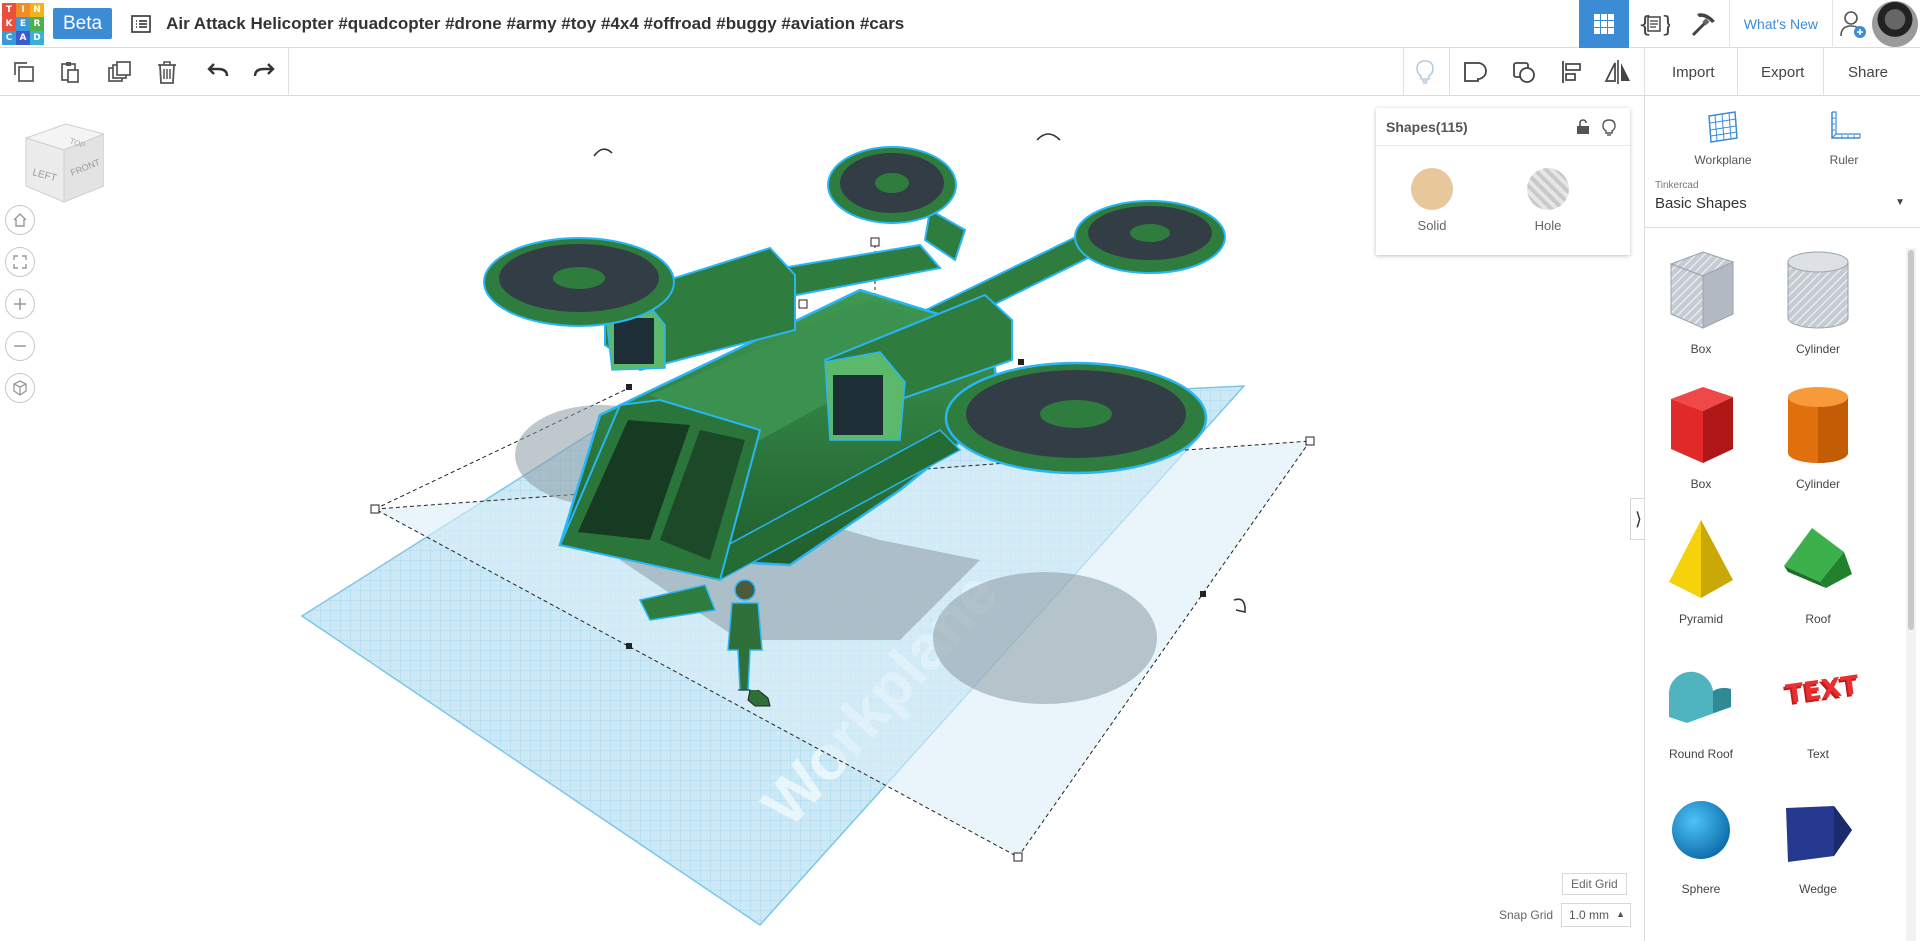 This screenshot has height=941, width=1920. What do you see at coordinates (1701, 484) in the screenshot?
I see `shape-label: Box` at bounding box center [1701, 484].